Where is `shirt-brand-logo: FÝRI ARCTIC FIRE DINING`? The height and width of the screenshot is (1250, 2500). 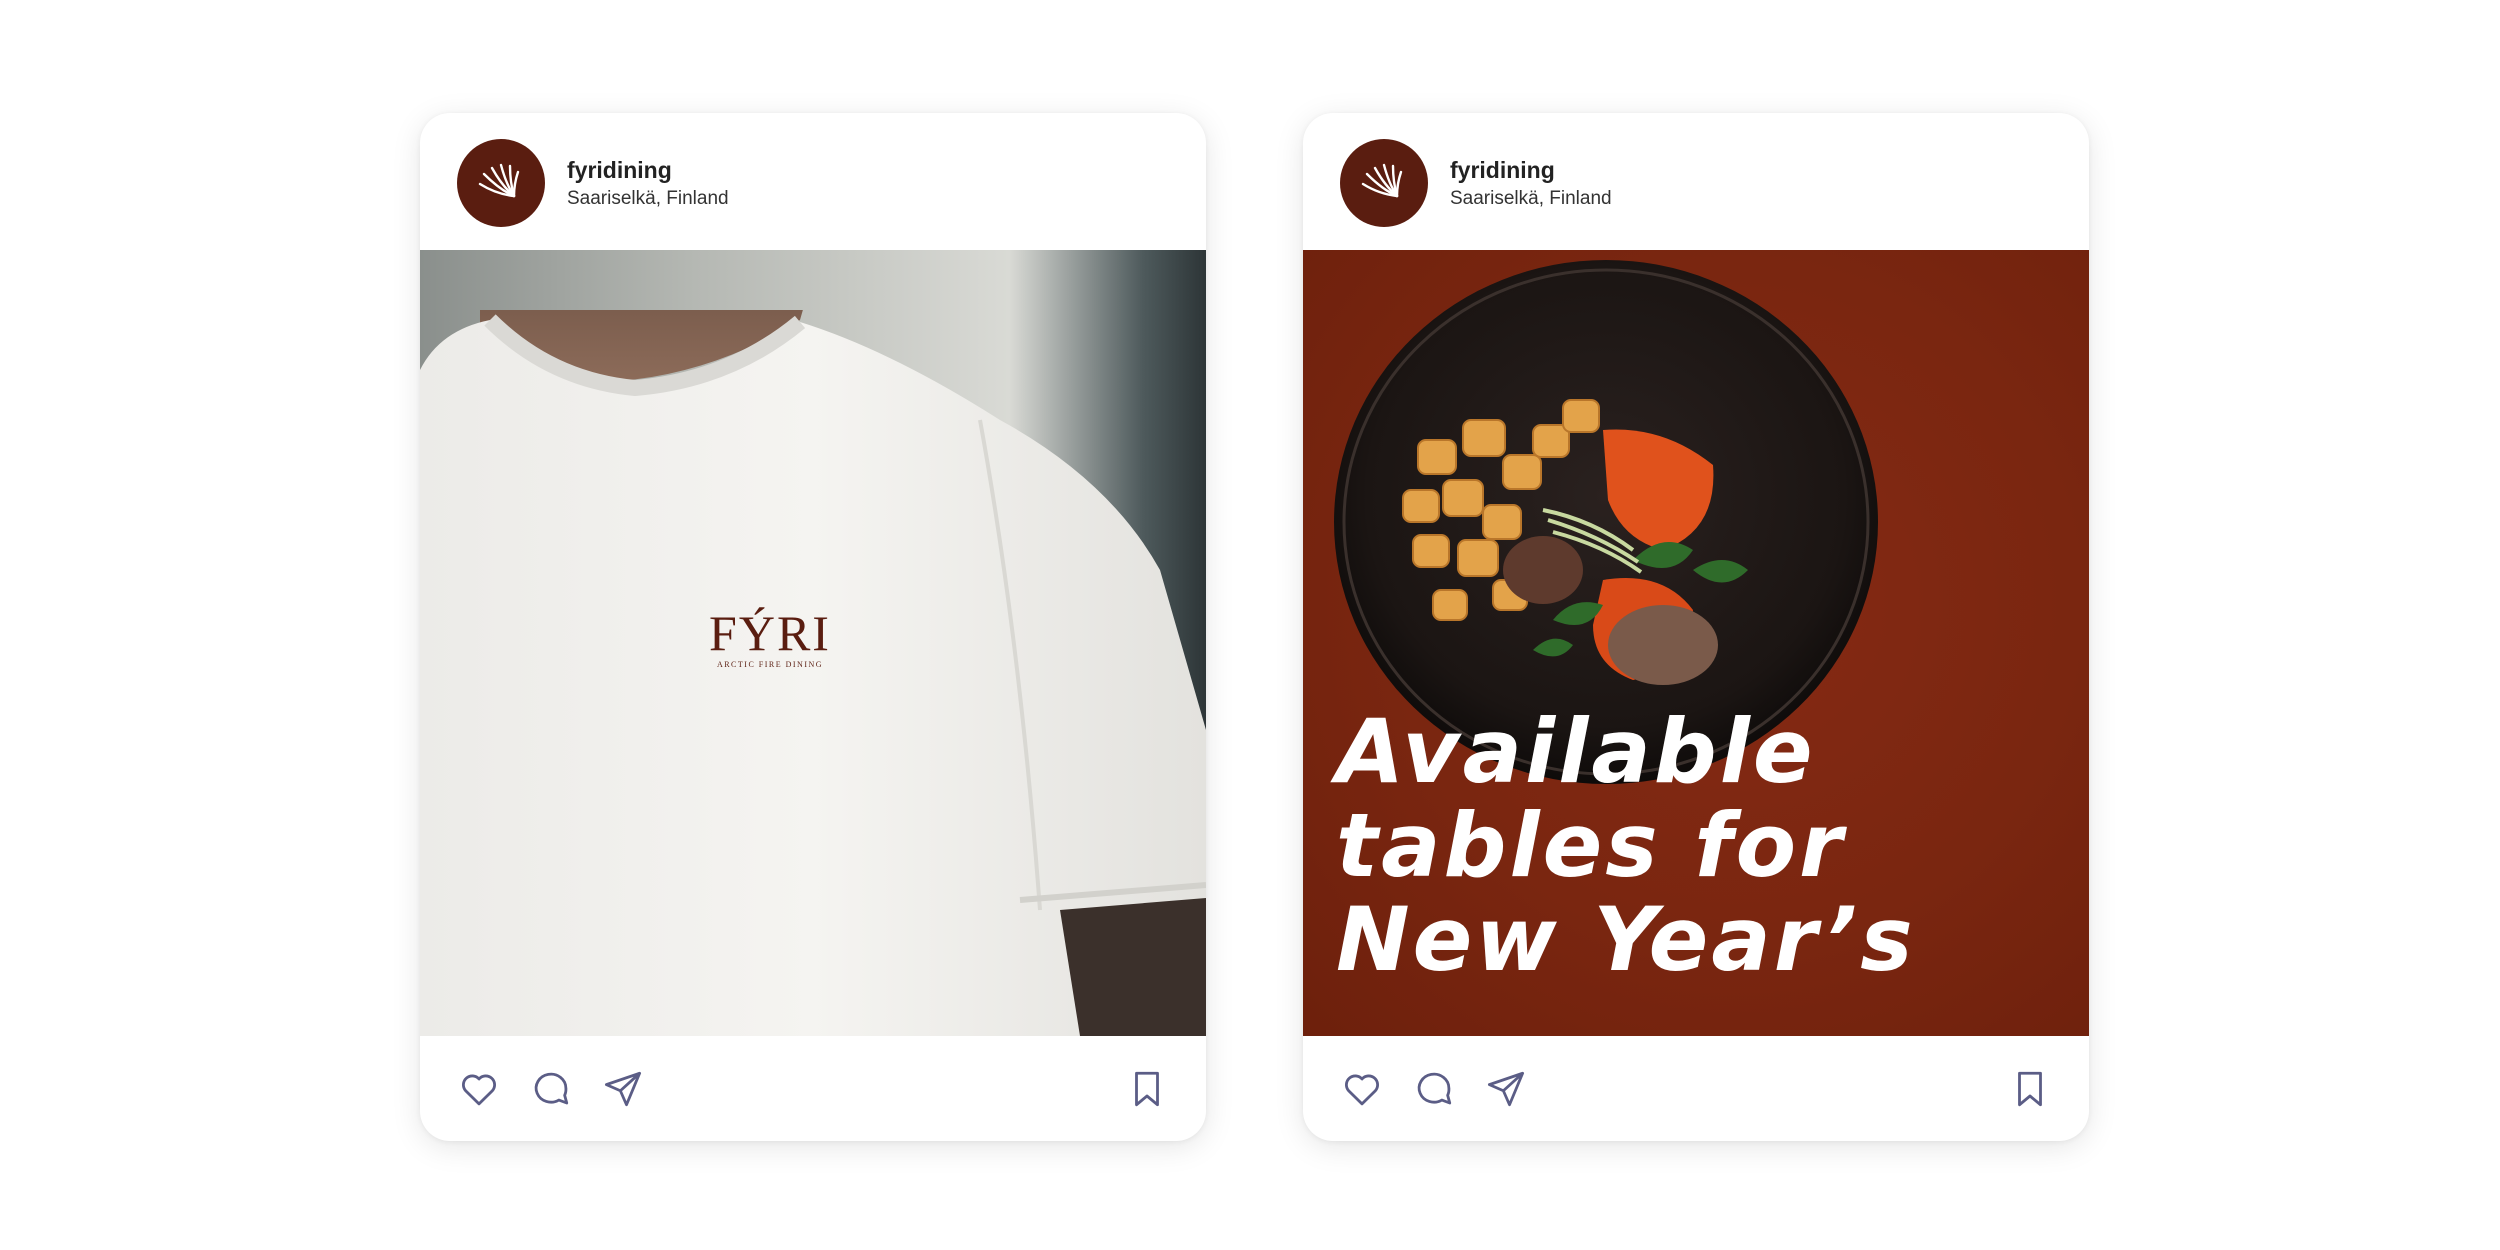 shirt-brand-logo: FÝRI ARCTIC FIRE DINING is located at coordinates (770, 638).